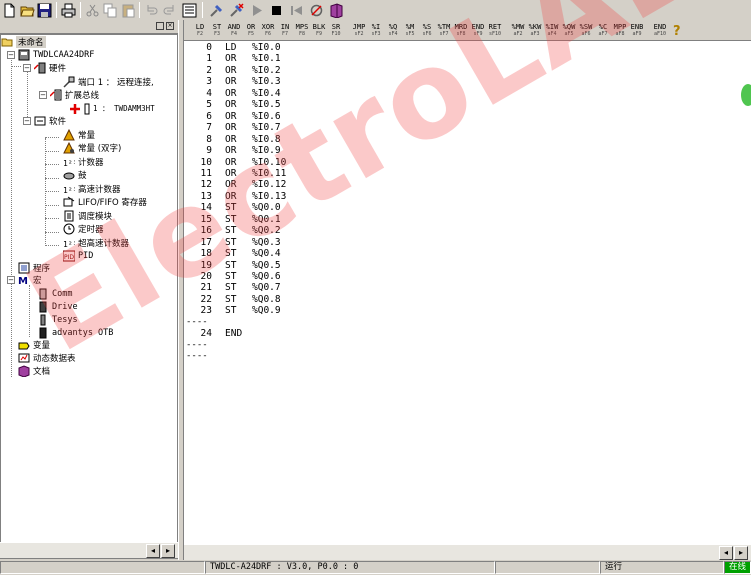 Image resolution: width=751 pixels, height=575 pixels. Describe the element at coordinates (248, 197) in the screenshot. I see `program-line: 13 OR %I0.13` at that location.